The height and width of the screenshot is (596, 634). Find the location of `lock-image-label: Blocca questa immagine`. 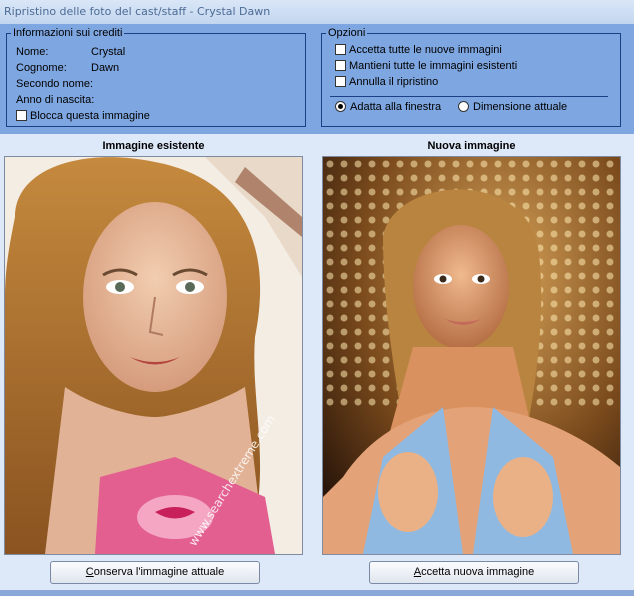

lock-image-label: Blocca questa immagine is located at coordinates (90, 116).